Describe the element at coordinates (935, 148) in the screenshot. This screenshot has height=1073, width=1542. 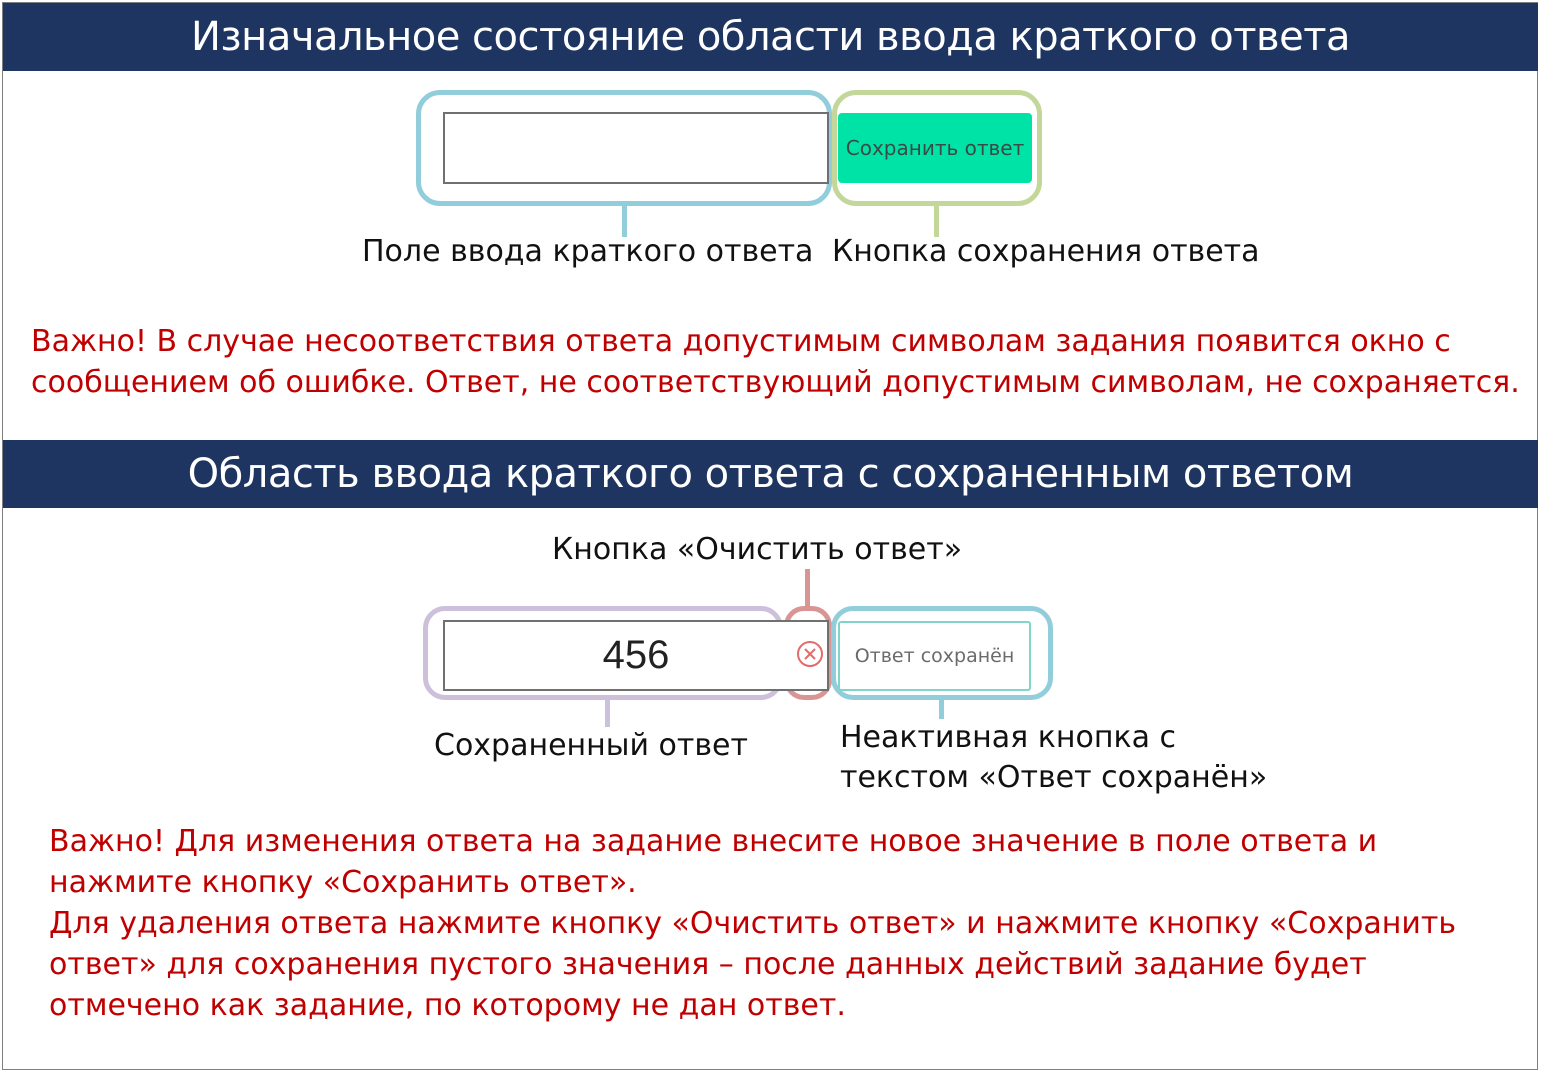
I see `save-answer-button: Сохранить ответ` at that location.